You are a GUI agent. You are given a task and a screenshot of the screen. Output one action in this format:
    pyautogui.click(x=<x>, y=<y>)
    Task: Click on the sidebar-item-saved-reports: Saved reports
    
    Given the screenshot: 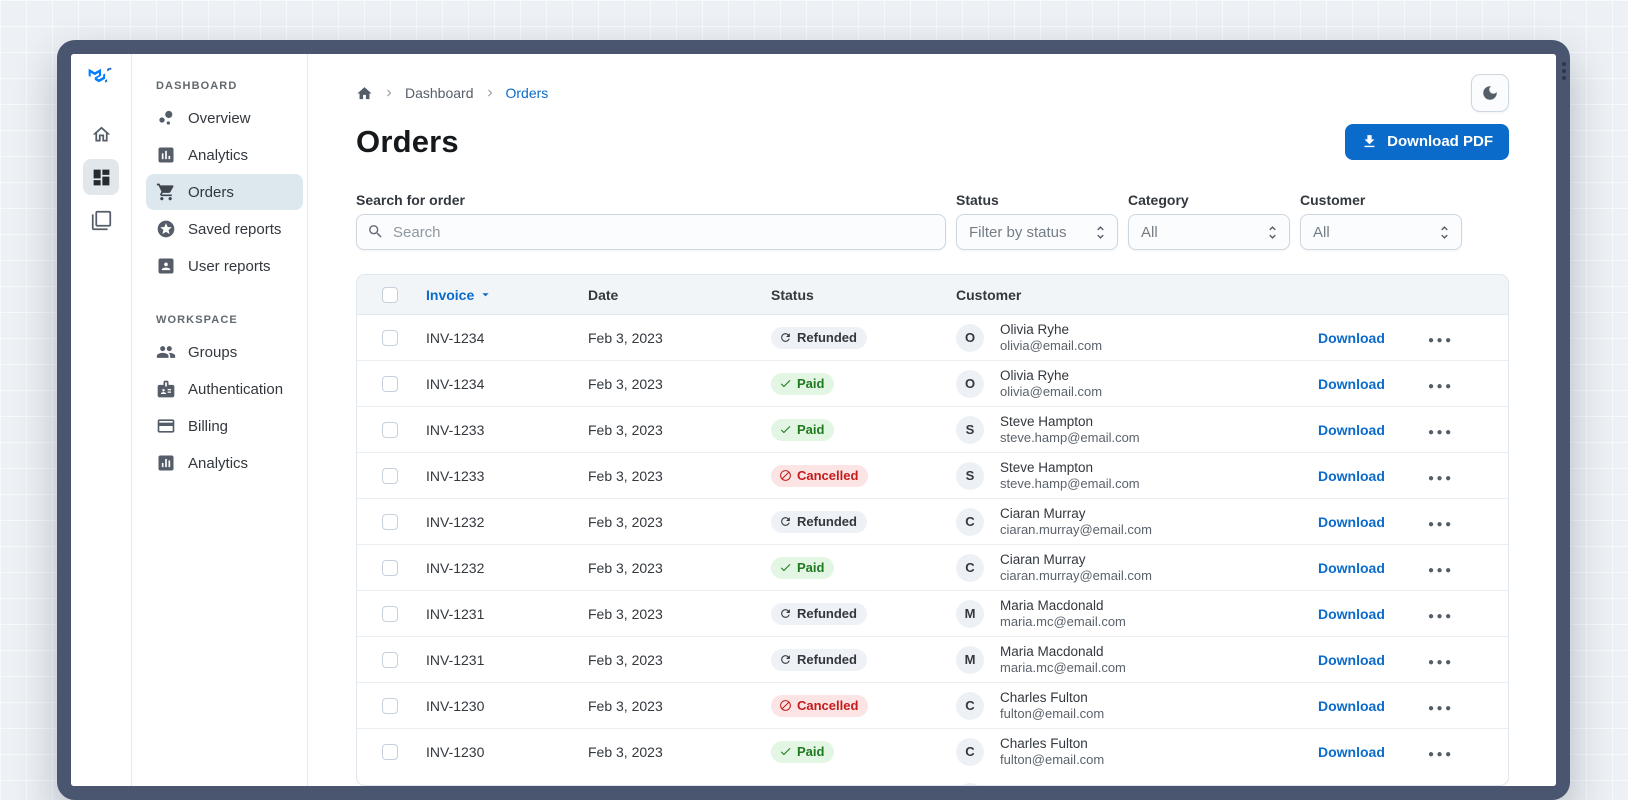 What is the action you would take?
    pyautogui.click(x=224, y=229)
    